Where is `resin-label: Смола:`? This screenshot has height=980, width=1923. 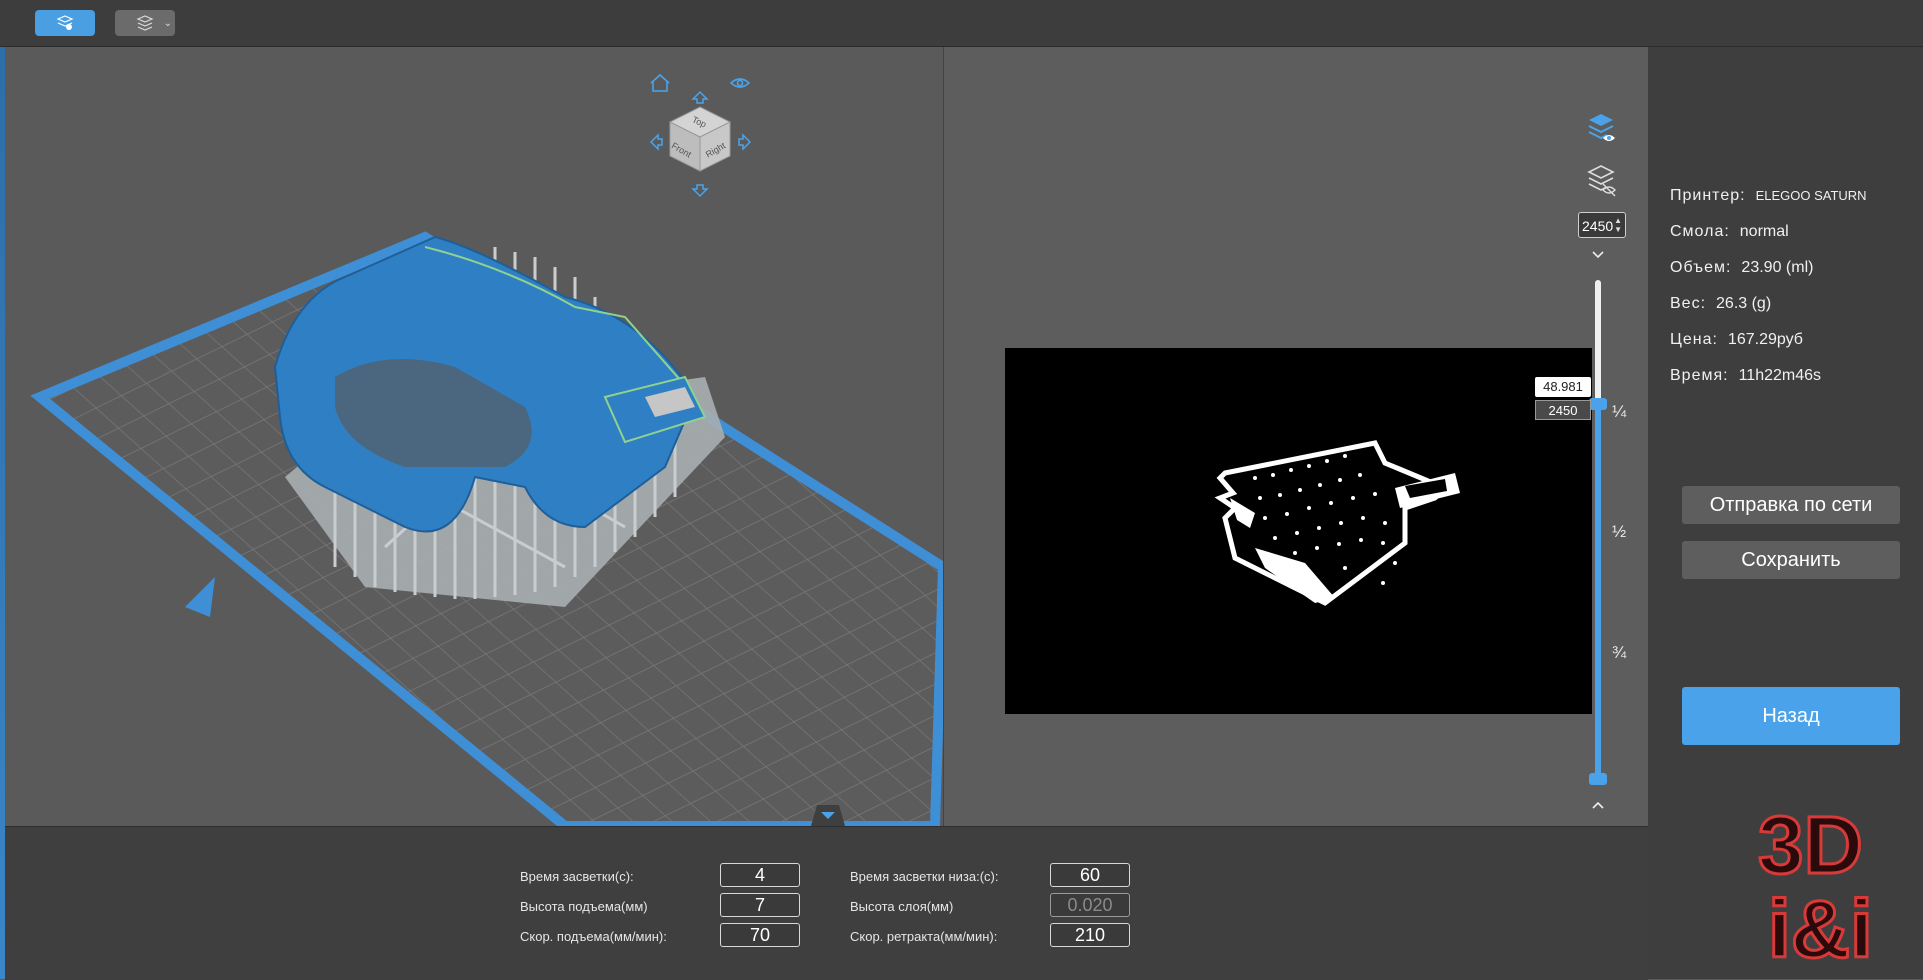
resin-label: Смола: is located at coordinates (1700, 231).